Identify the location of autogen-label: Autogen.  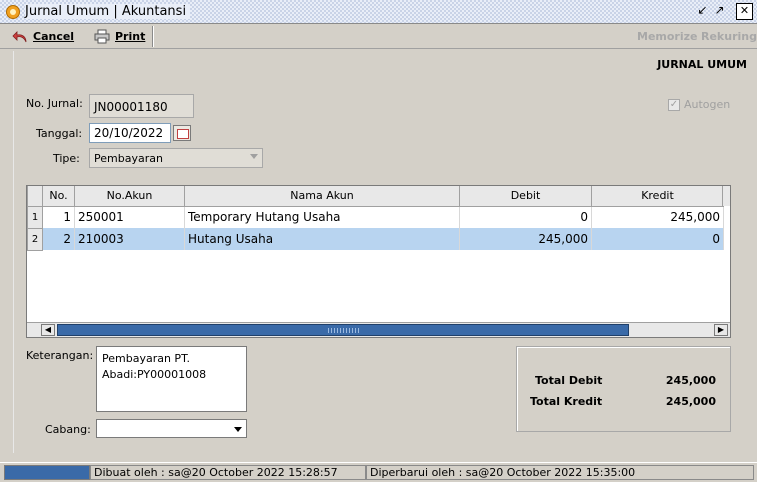
(707, 104).